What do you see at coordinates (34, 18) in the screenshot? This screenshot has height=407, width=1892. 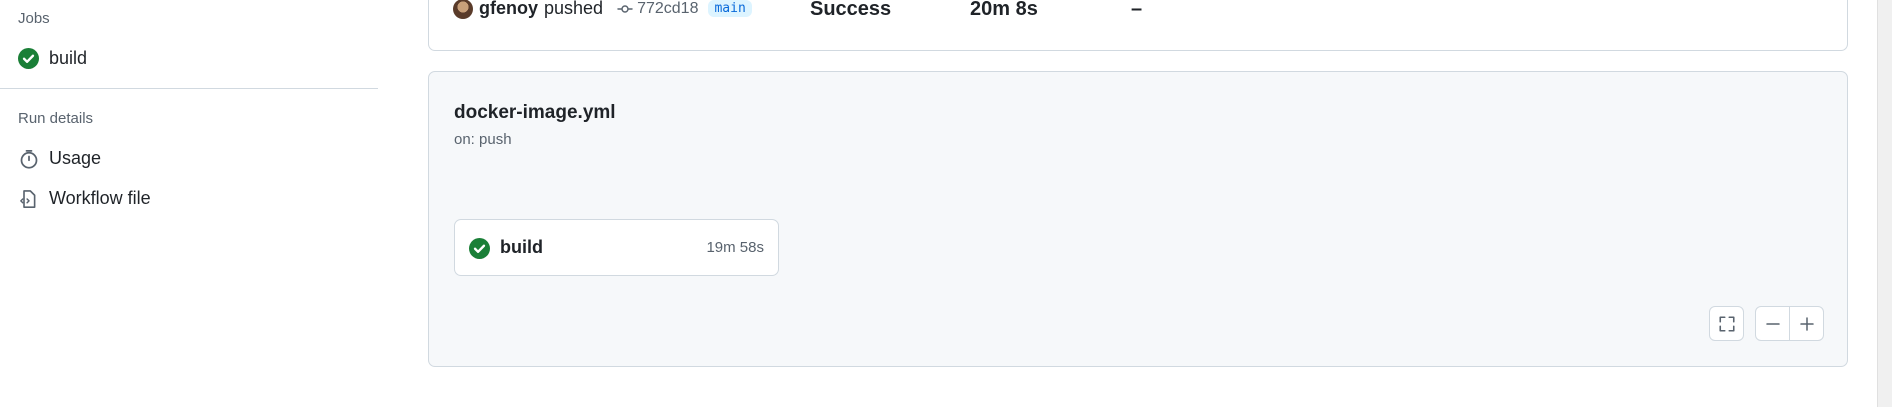 I see `jobs-section-title: Jobs` at bounding box center [34, 18].